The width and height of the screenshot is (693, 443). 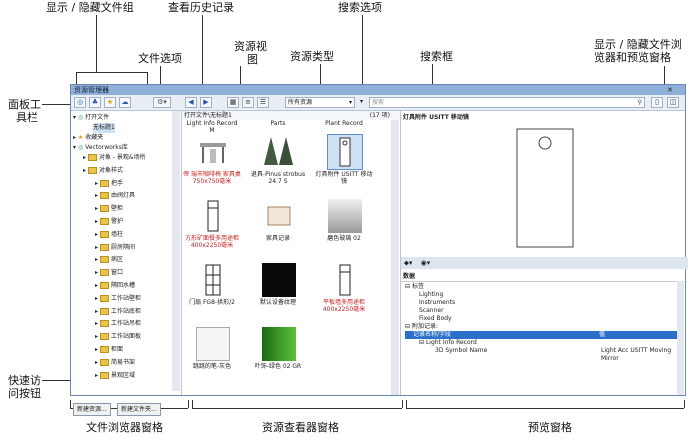 What do you see at coordinates (378, 90) in the screenshot?
I see `title-bar: 资源管理器 ✕` at bounding box center [378, 90].